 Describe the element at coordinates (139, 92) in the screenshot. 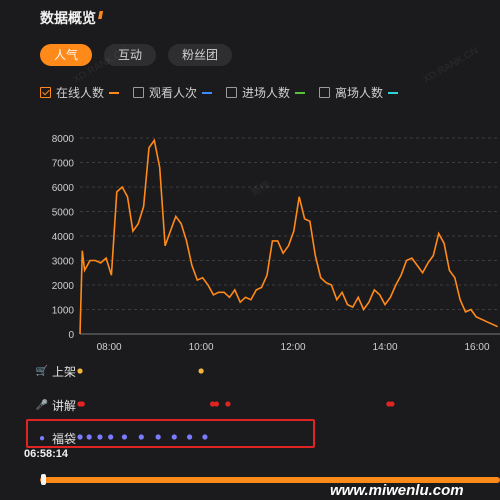

I see `checkbox-view-count` at that location.